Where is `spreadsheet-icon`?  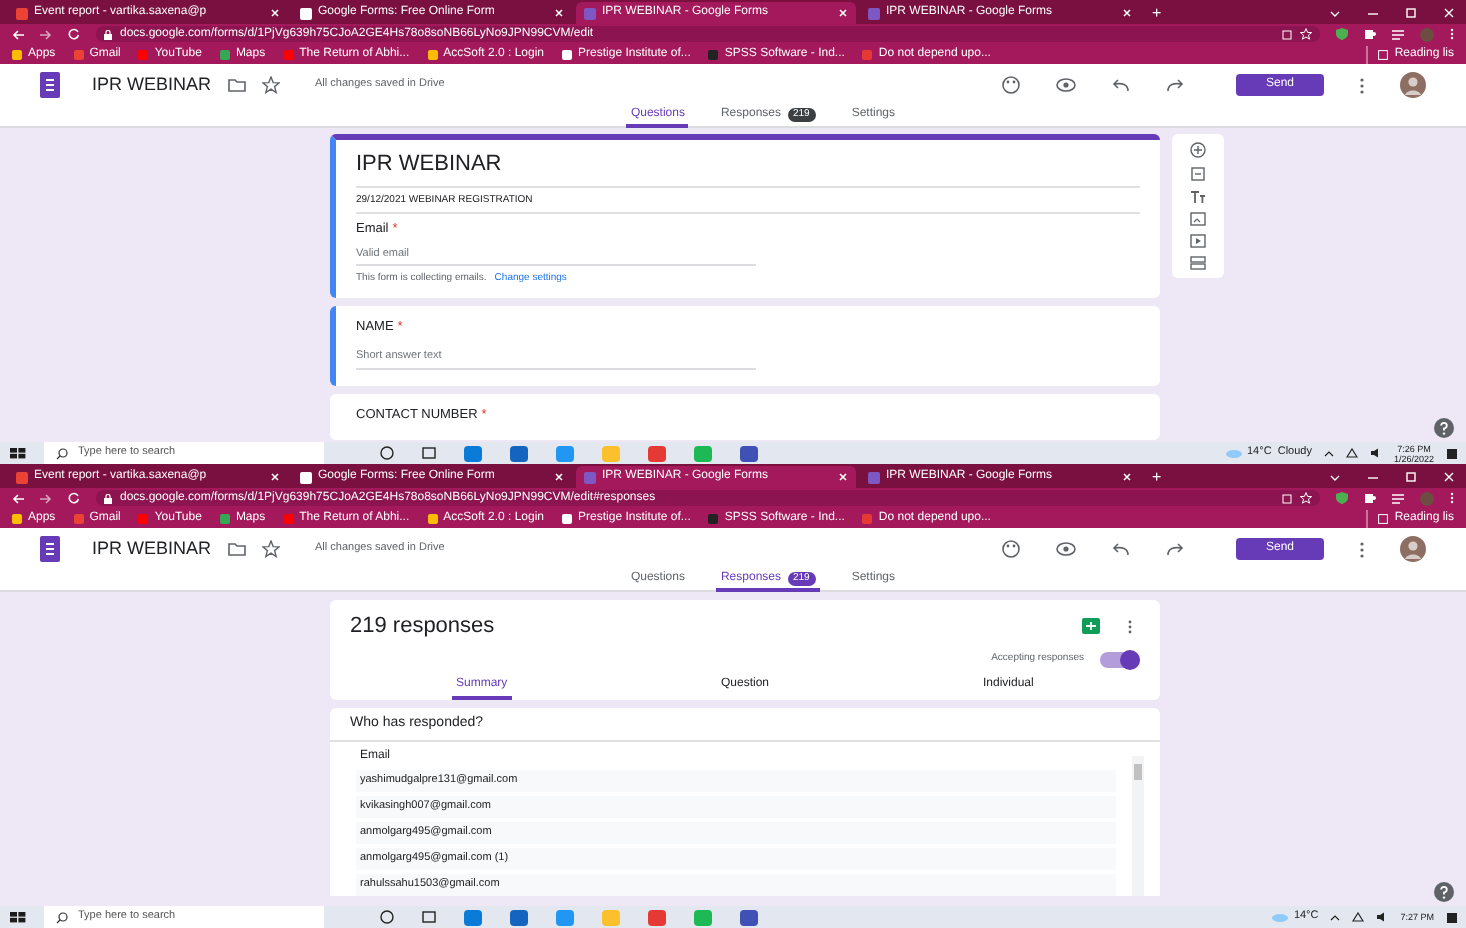 spreadsheet-icon is located at coordinates (1091, 626).